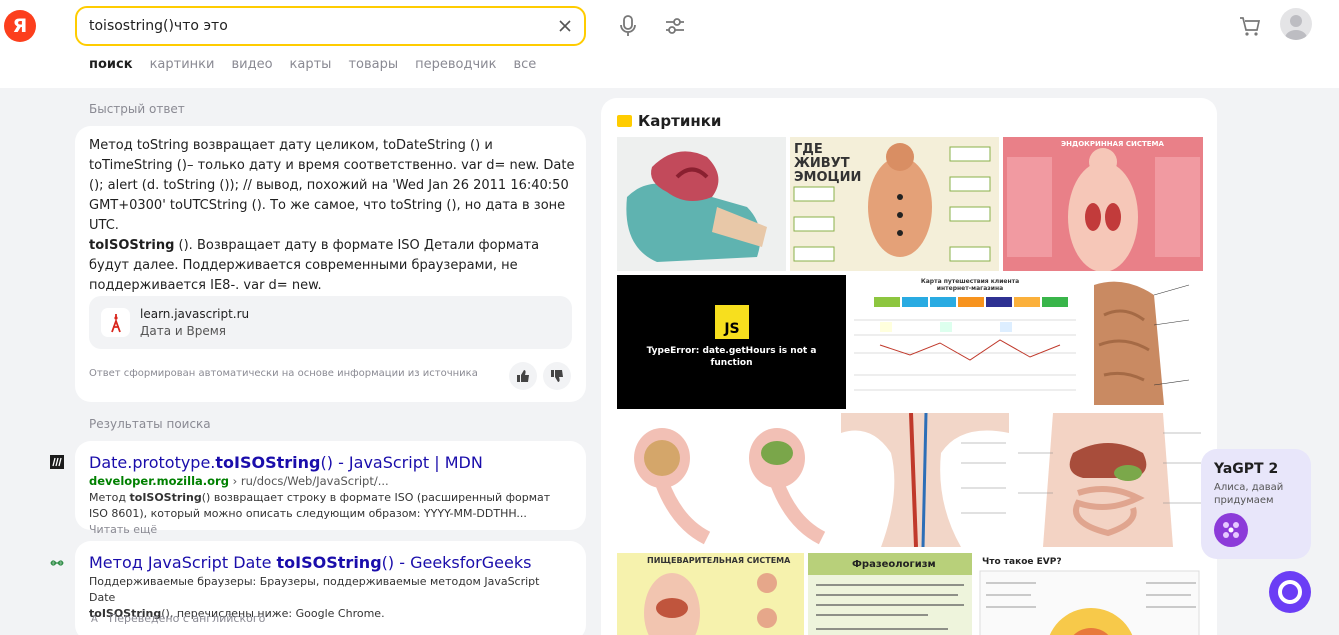  I want to click on source-title: Дата и Время, so click(183, 331).